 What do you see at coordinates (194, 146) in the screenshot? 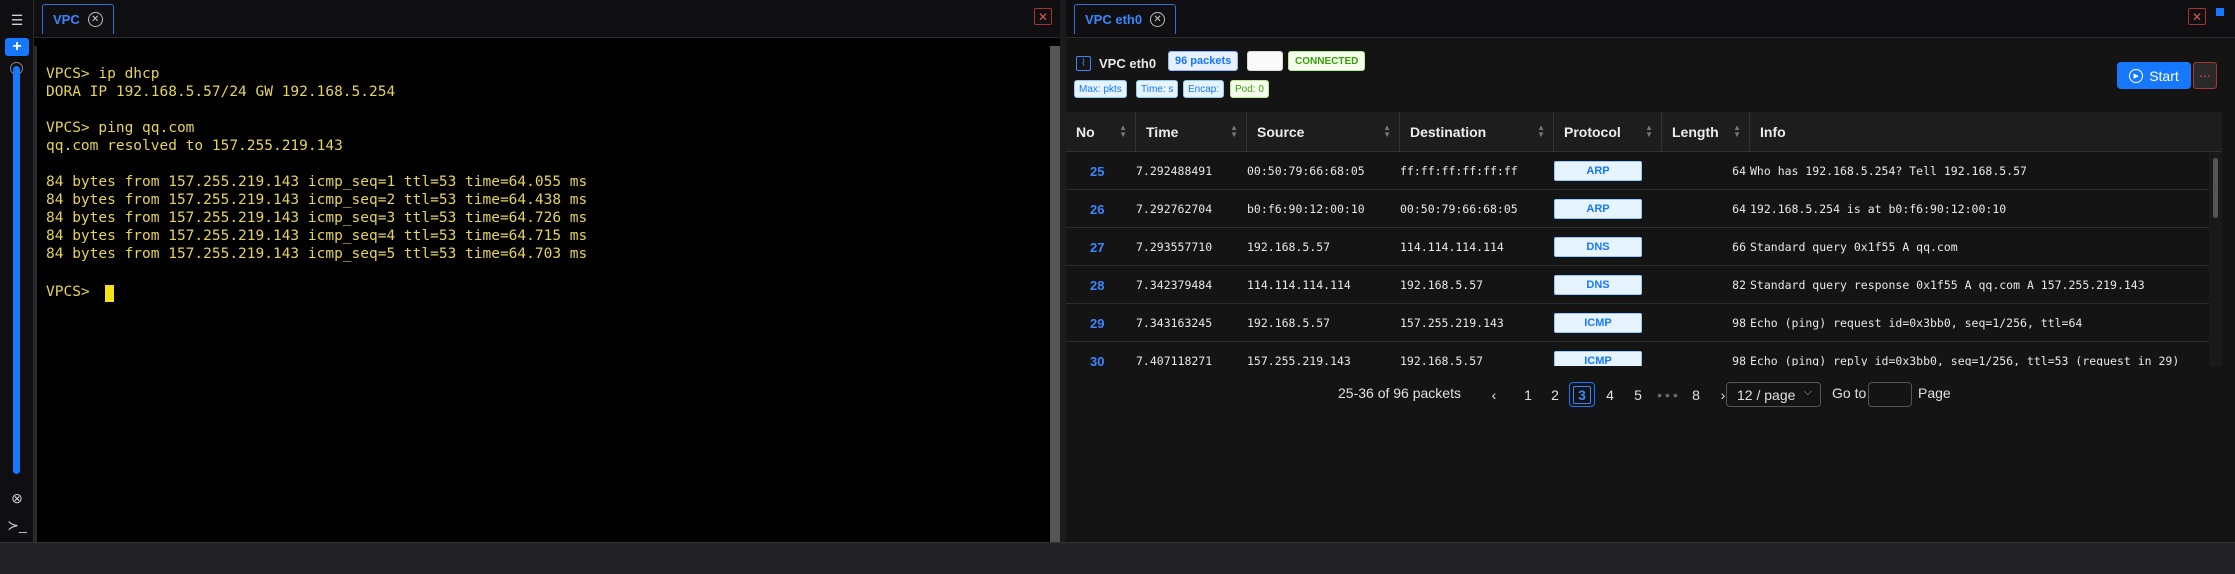
I see `terminal-line: qq.com resolved to 157.255.219.143` at bounding box center [194, 146].